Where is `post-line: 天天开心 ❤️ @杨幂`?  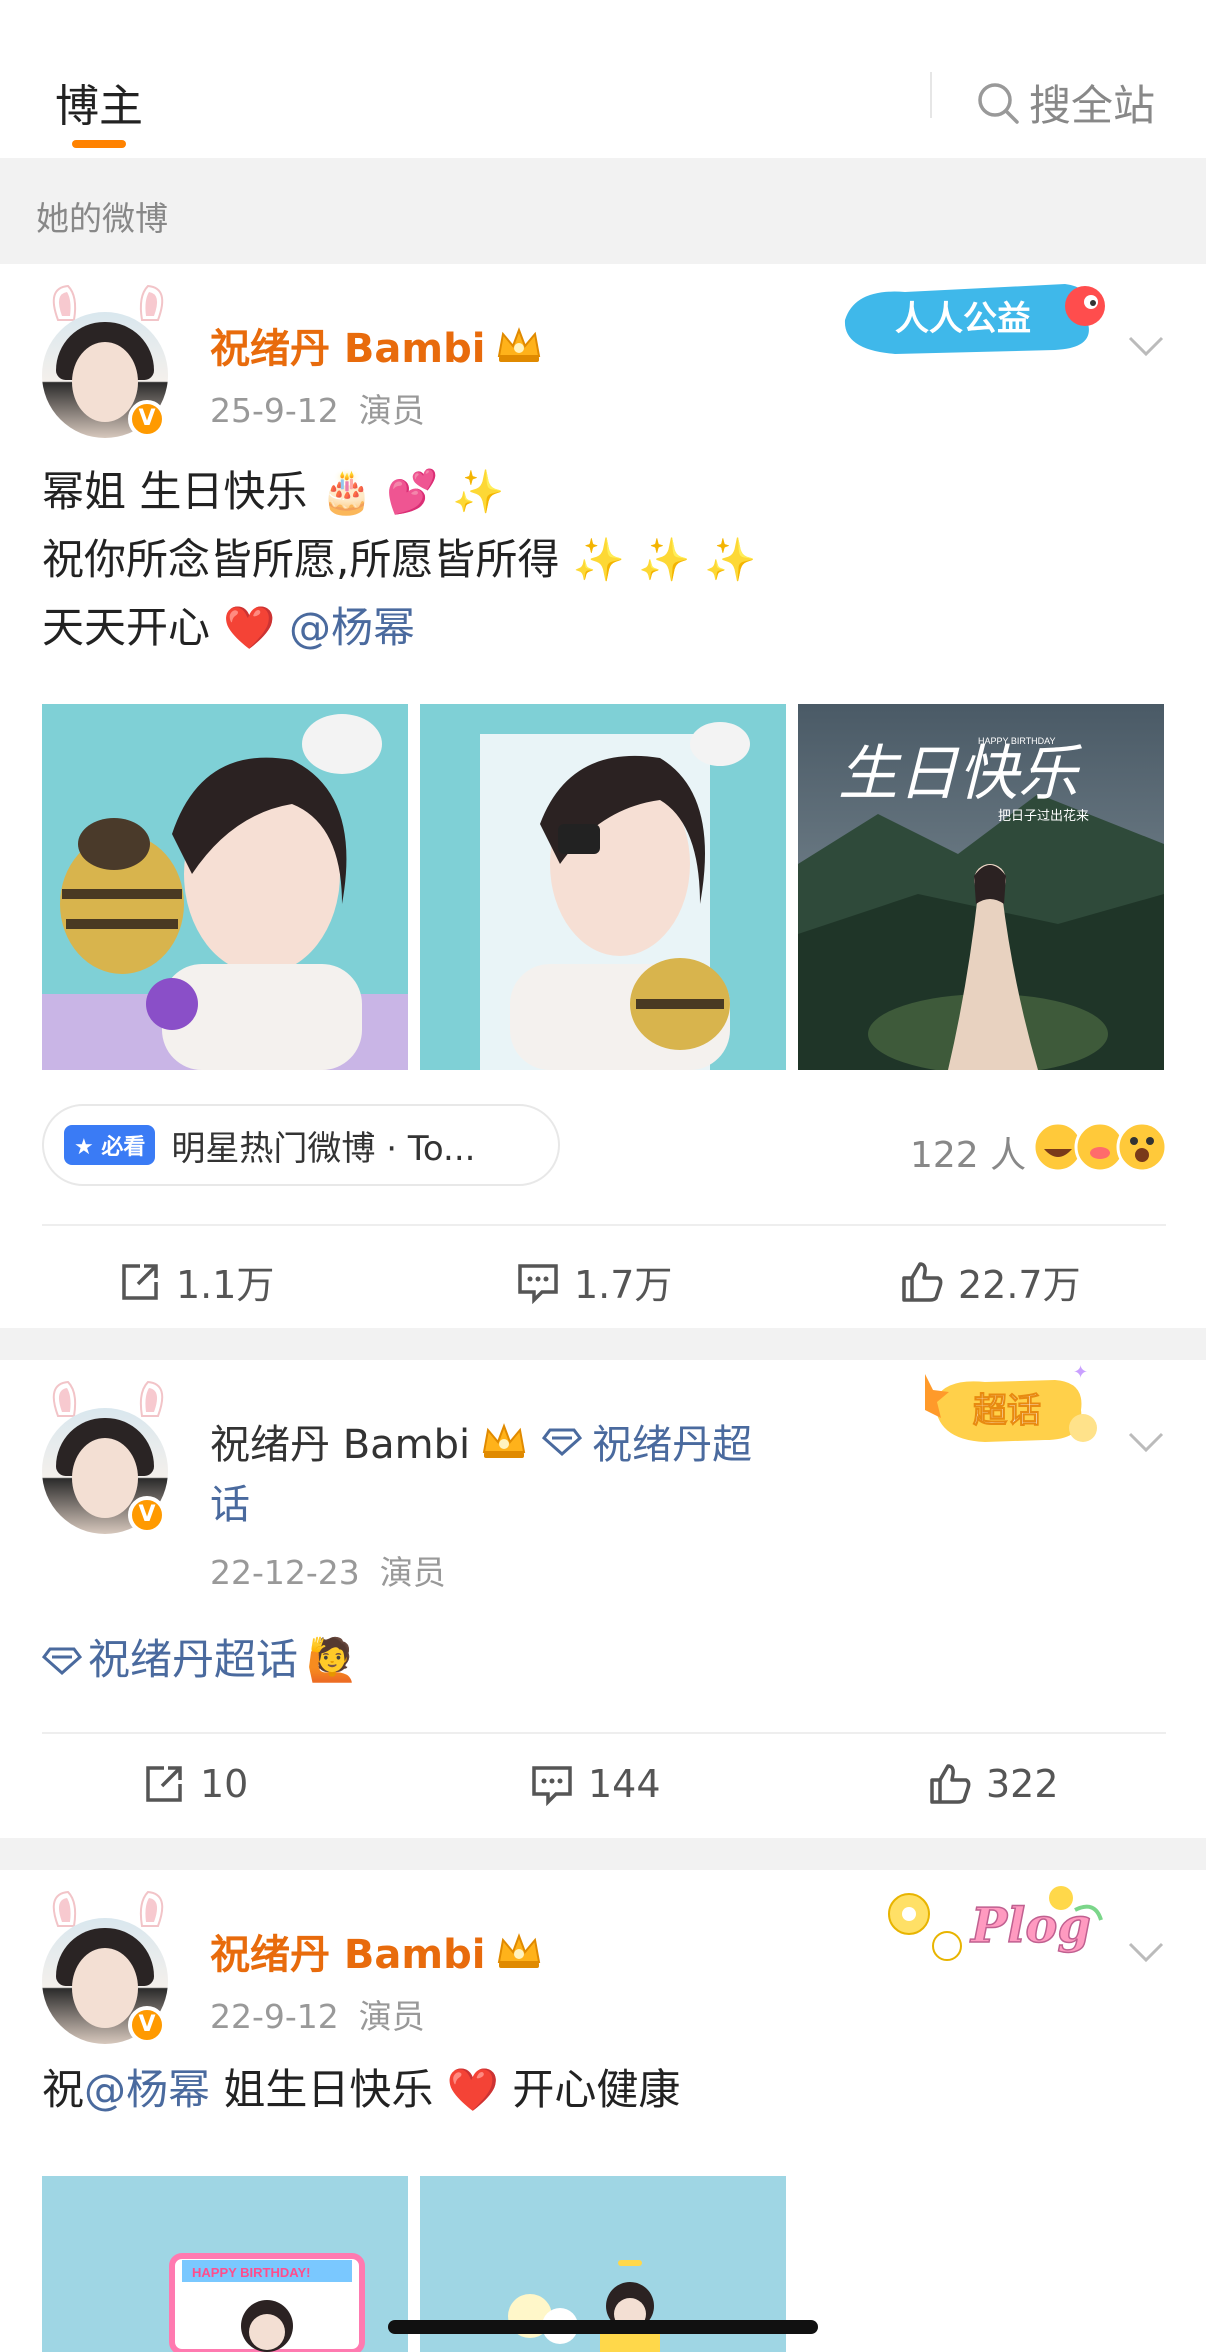
post-line: 天天开心 ❤️ @杨幂 is located at coordinates (399, 628).